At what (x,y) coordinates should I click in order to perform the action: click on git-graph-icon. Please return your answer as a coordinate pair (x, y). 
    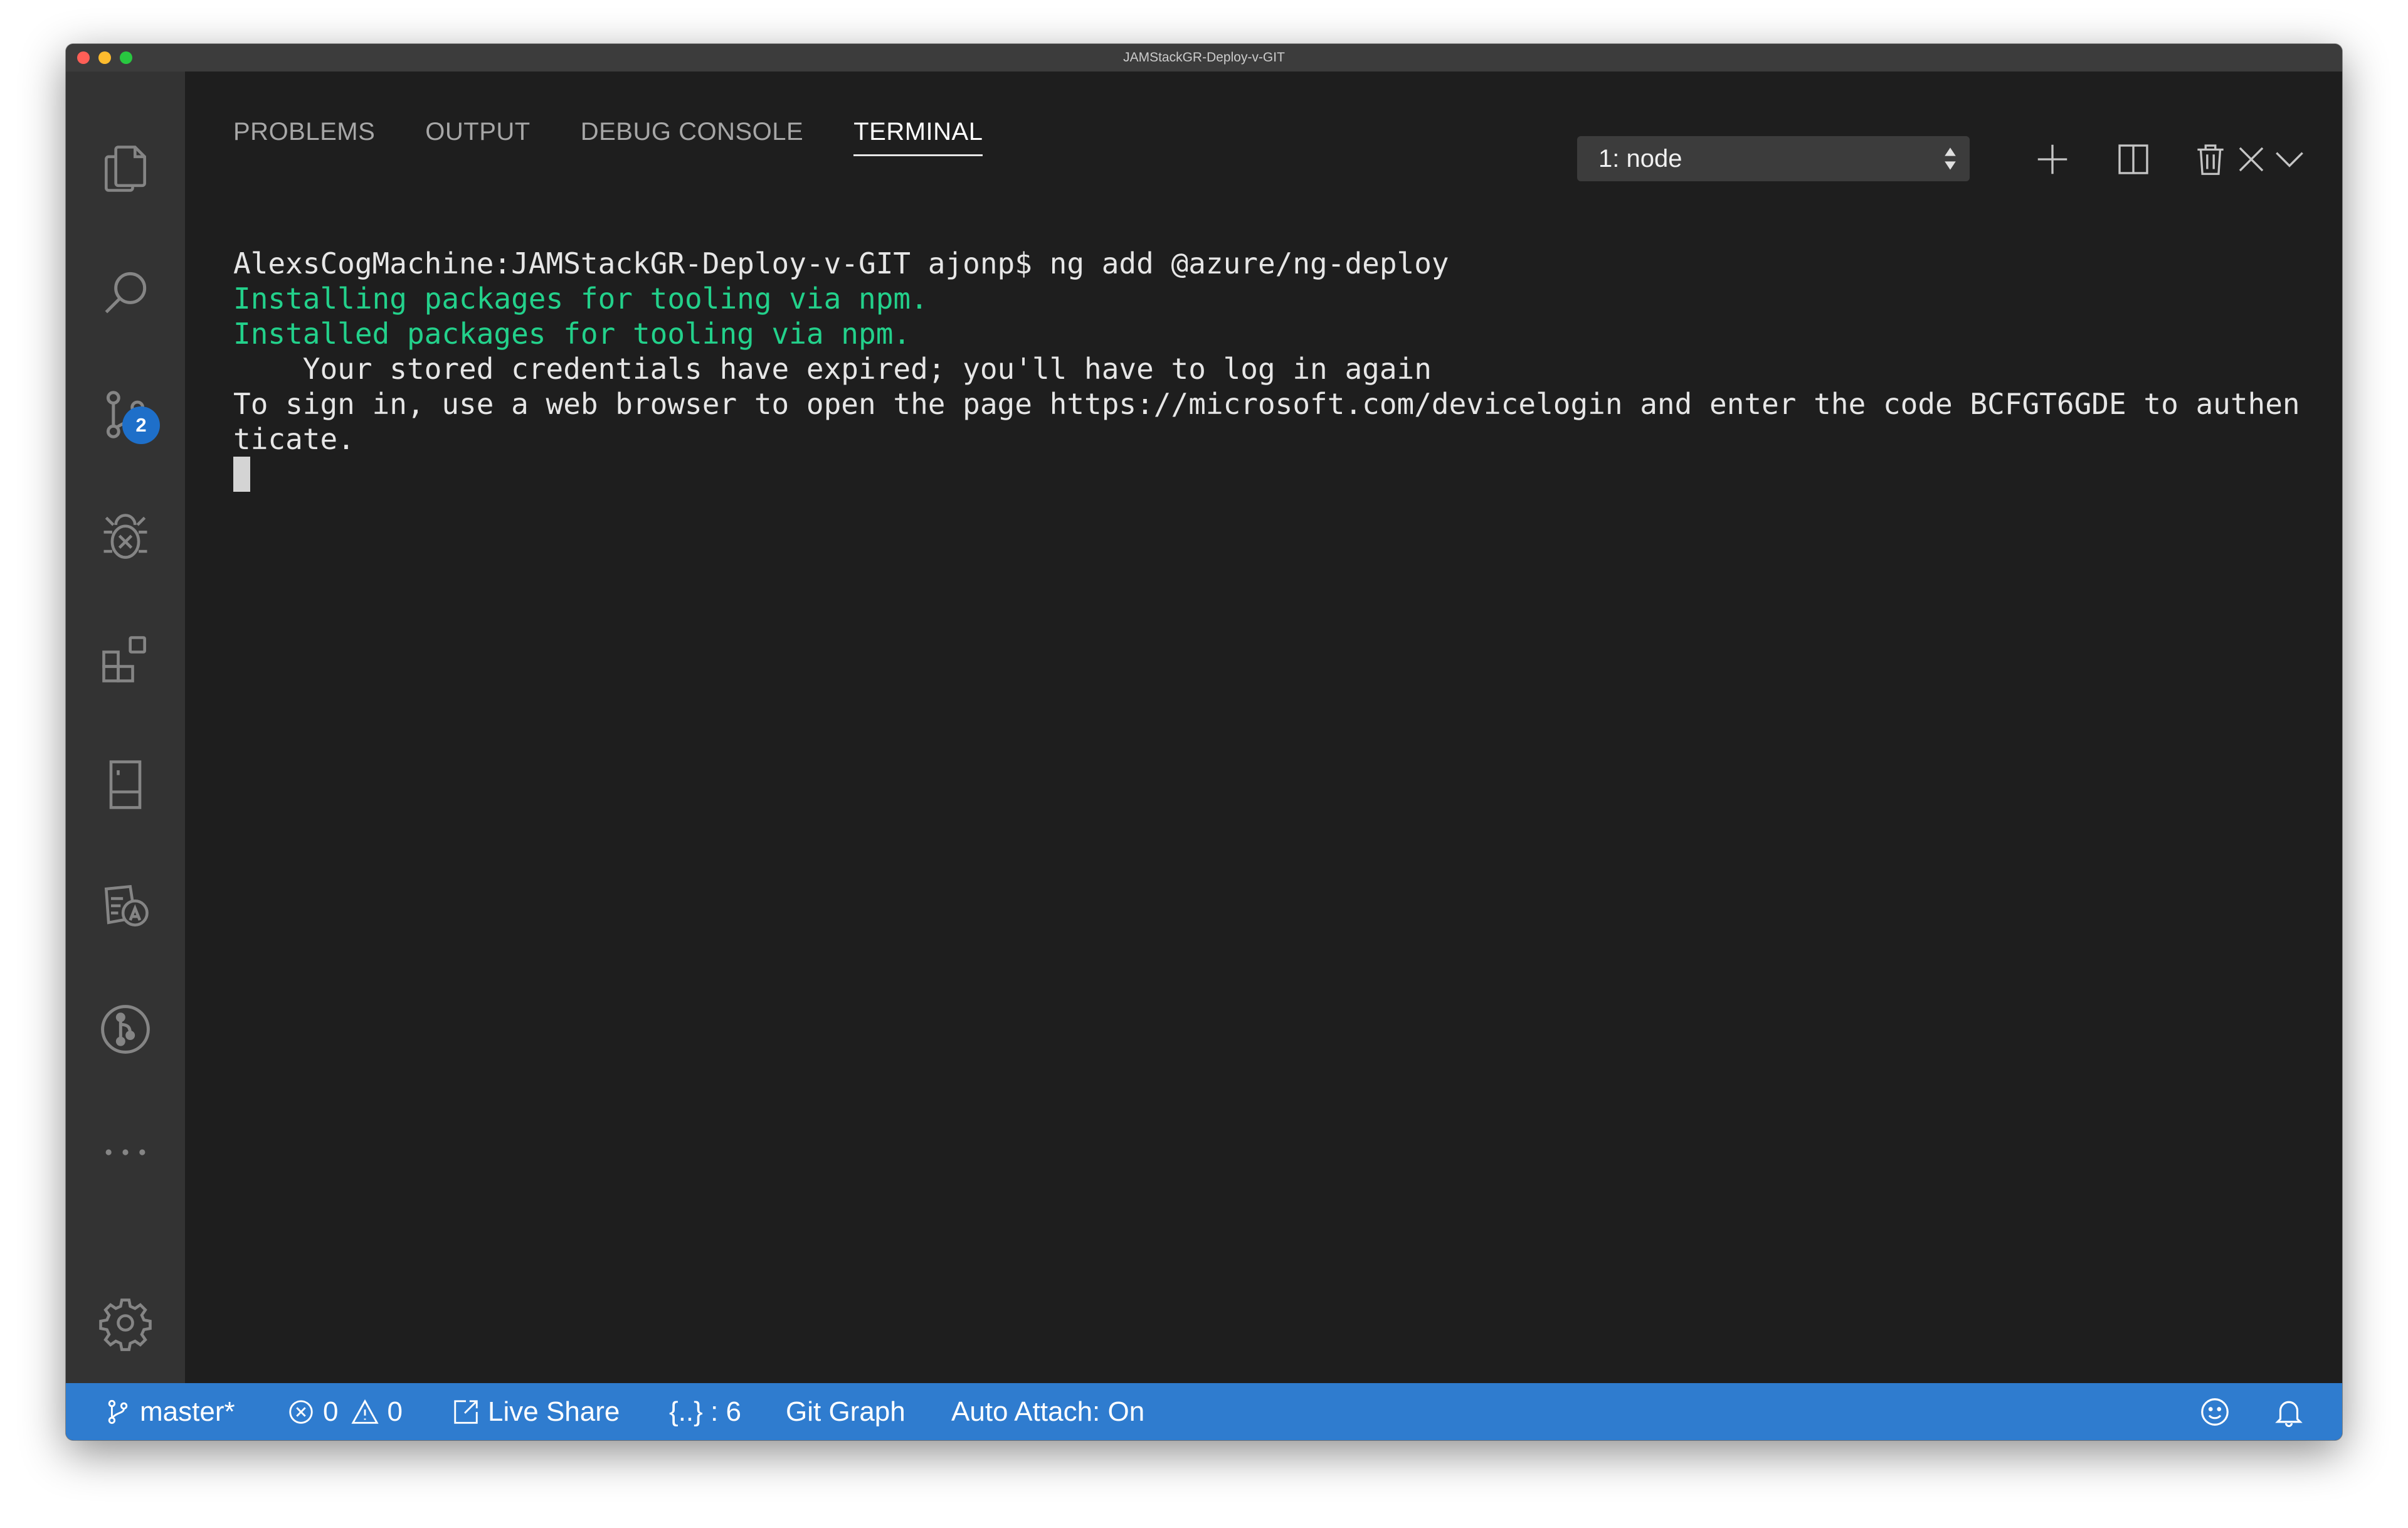
    Looking at the image, I should click on (125, 1029).